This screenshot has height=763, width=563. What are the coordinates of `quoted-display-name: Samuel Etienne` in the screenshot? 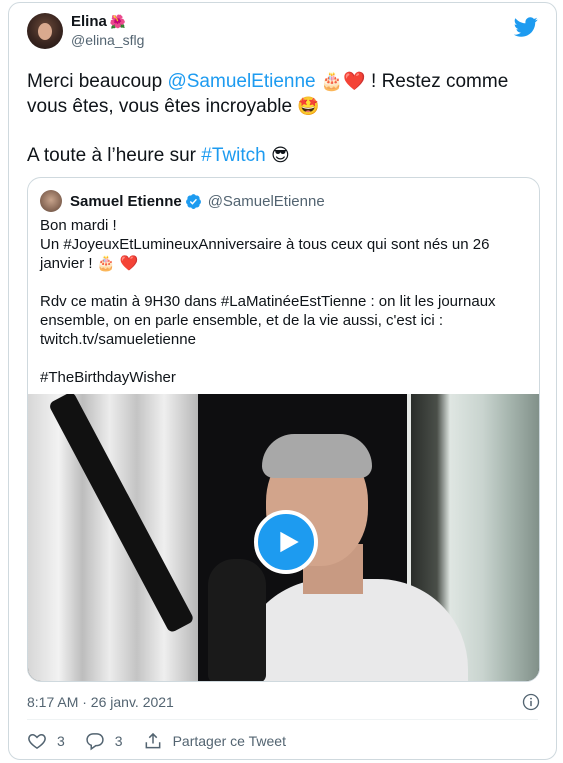 It's located at (126, 201).